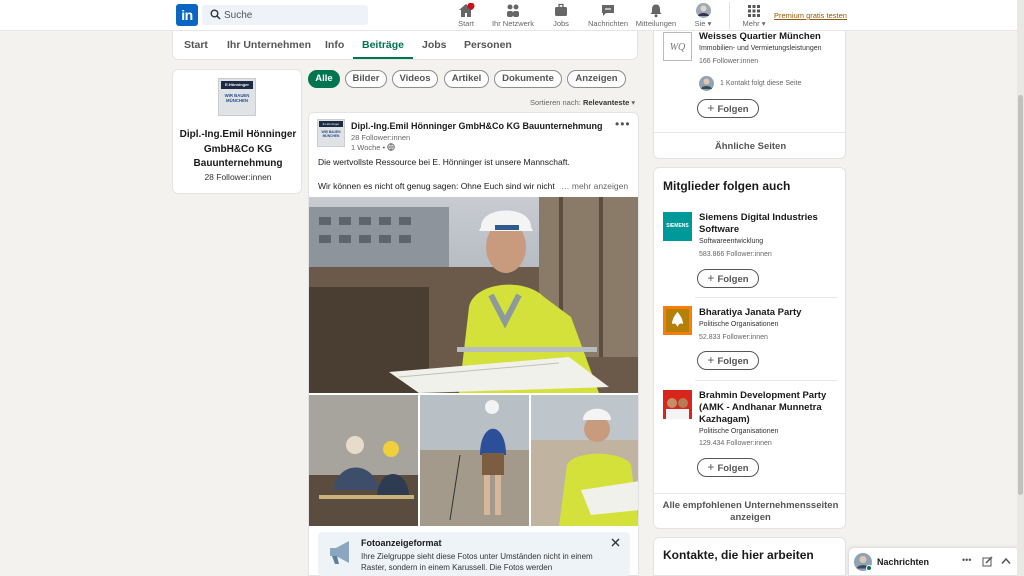 The width and height of the screenshot is (1024, 576). I want to click on tab-info: Info, so click(334, 45).